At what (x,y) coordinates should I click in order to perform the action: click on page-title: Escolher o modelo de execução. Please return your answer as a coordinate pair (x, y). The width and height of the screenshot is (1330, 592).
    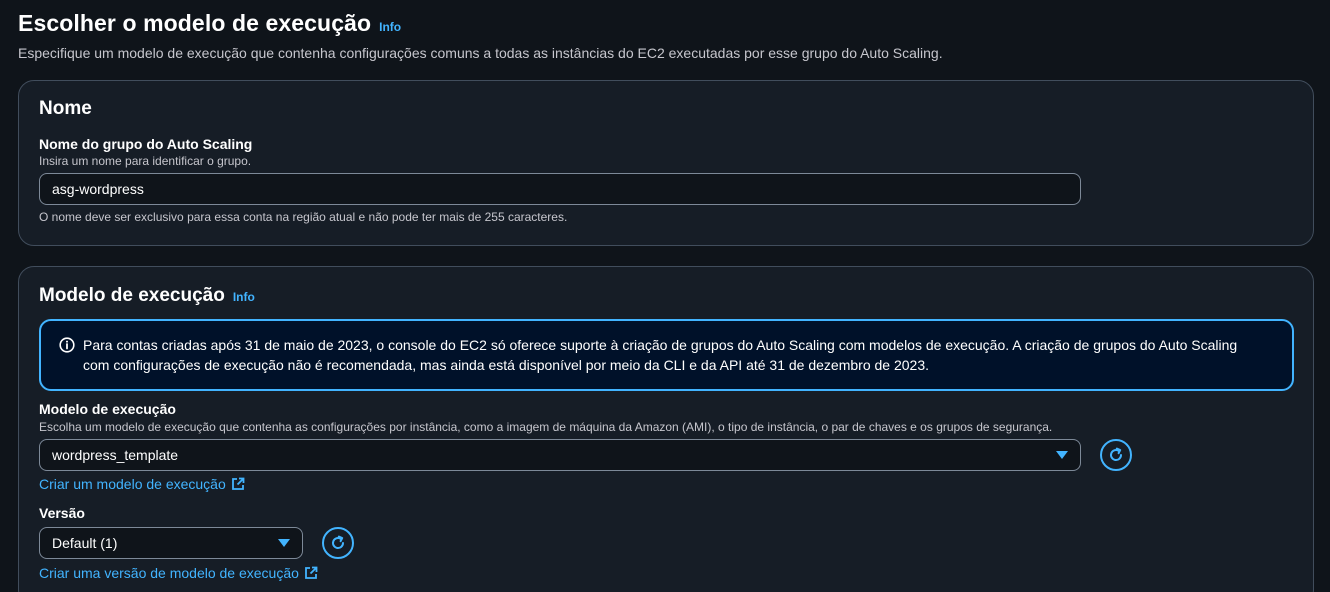
    Looking at the image, I should click on (195, 23).